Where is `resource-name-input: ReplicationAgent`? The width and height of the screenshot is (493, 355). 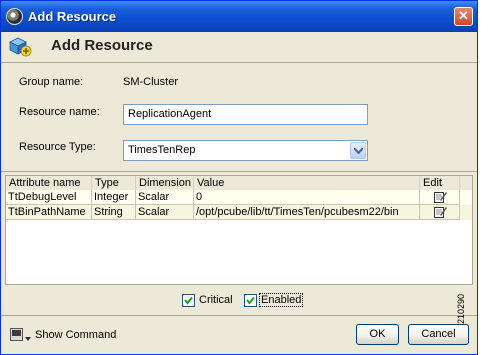
resource-name-input: ReplicationAgent is located at coordinates (245, 114).